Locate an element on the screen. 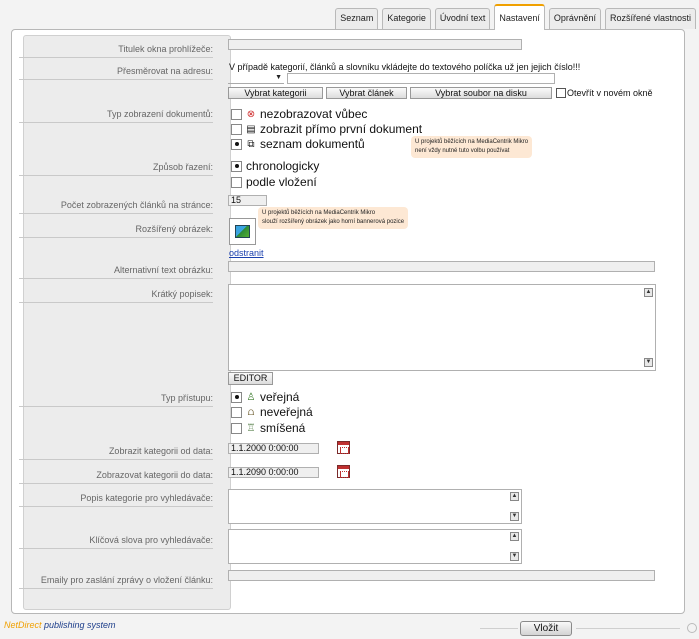 The image size is (699, 639). new-window-checkbox is located at coordinates (561, 93).